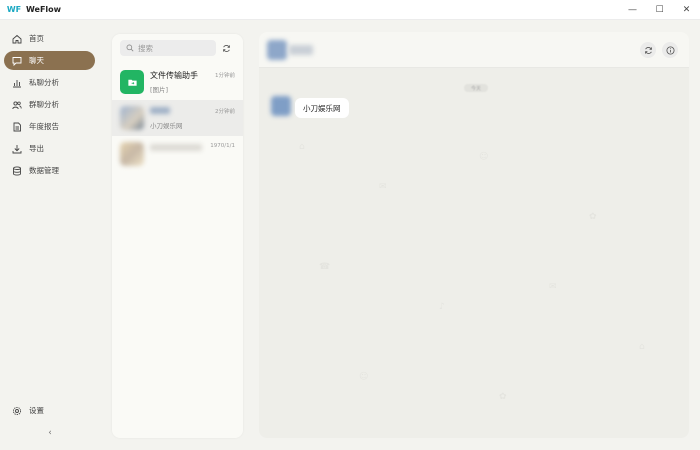 This screenshot has height=450, width=700. What do you see at coordinates (174, 75) in the screenshot?
I see `conversation-name: 文件传输助手` at bounding box center [174, 75].